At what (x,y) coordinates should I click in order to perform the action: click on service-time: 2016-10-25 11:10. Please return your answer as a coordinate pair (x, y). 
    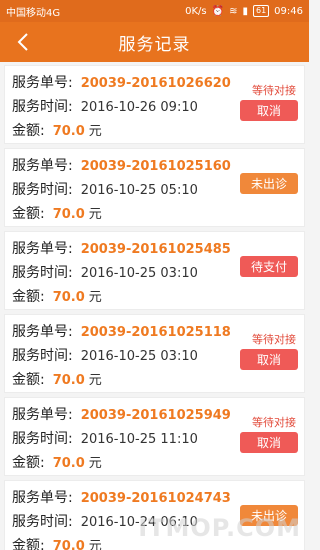
    Looking at the image, I should click on (139, 439).